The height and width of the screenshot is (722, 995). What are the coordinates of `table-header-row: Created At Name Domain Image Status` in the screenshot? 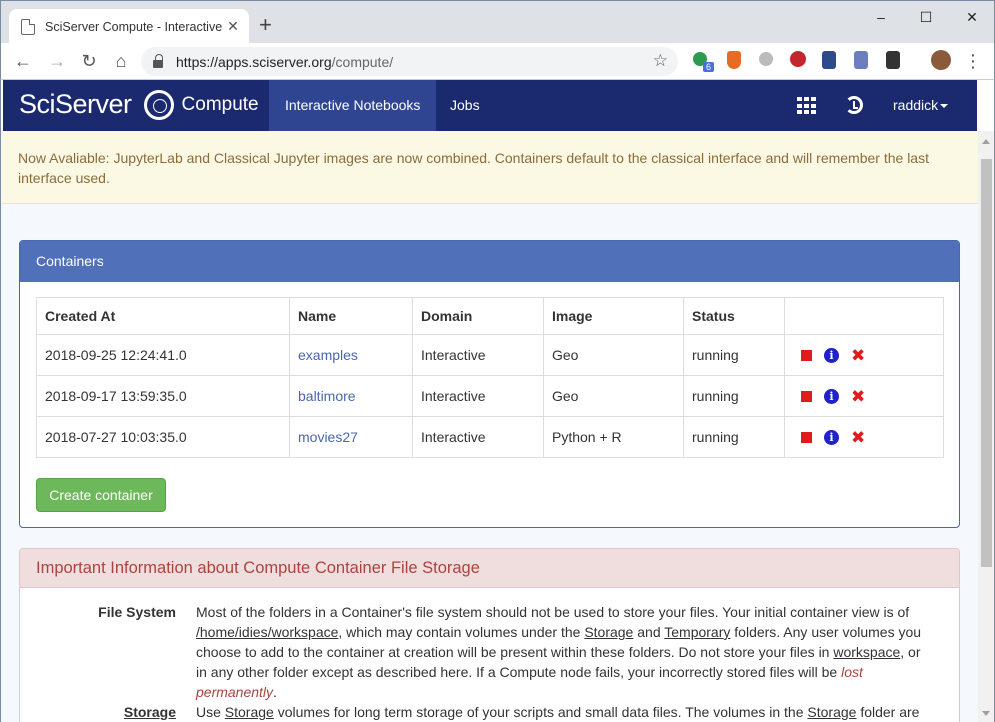 It's located at (490, 316).